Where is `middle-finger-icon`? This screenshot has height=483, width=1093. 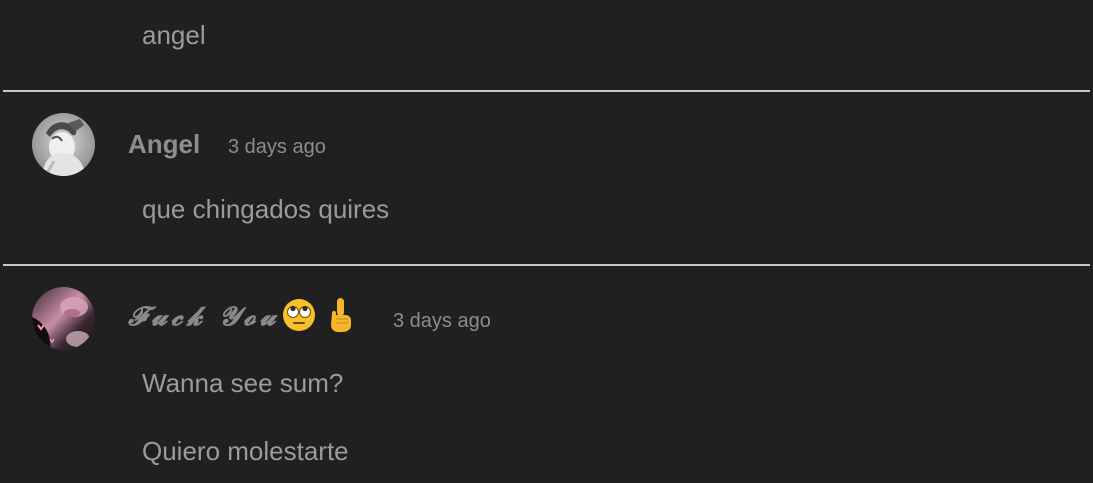 middle-finger-icon is located at coordinates (341, 315).